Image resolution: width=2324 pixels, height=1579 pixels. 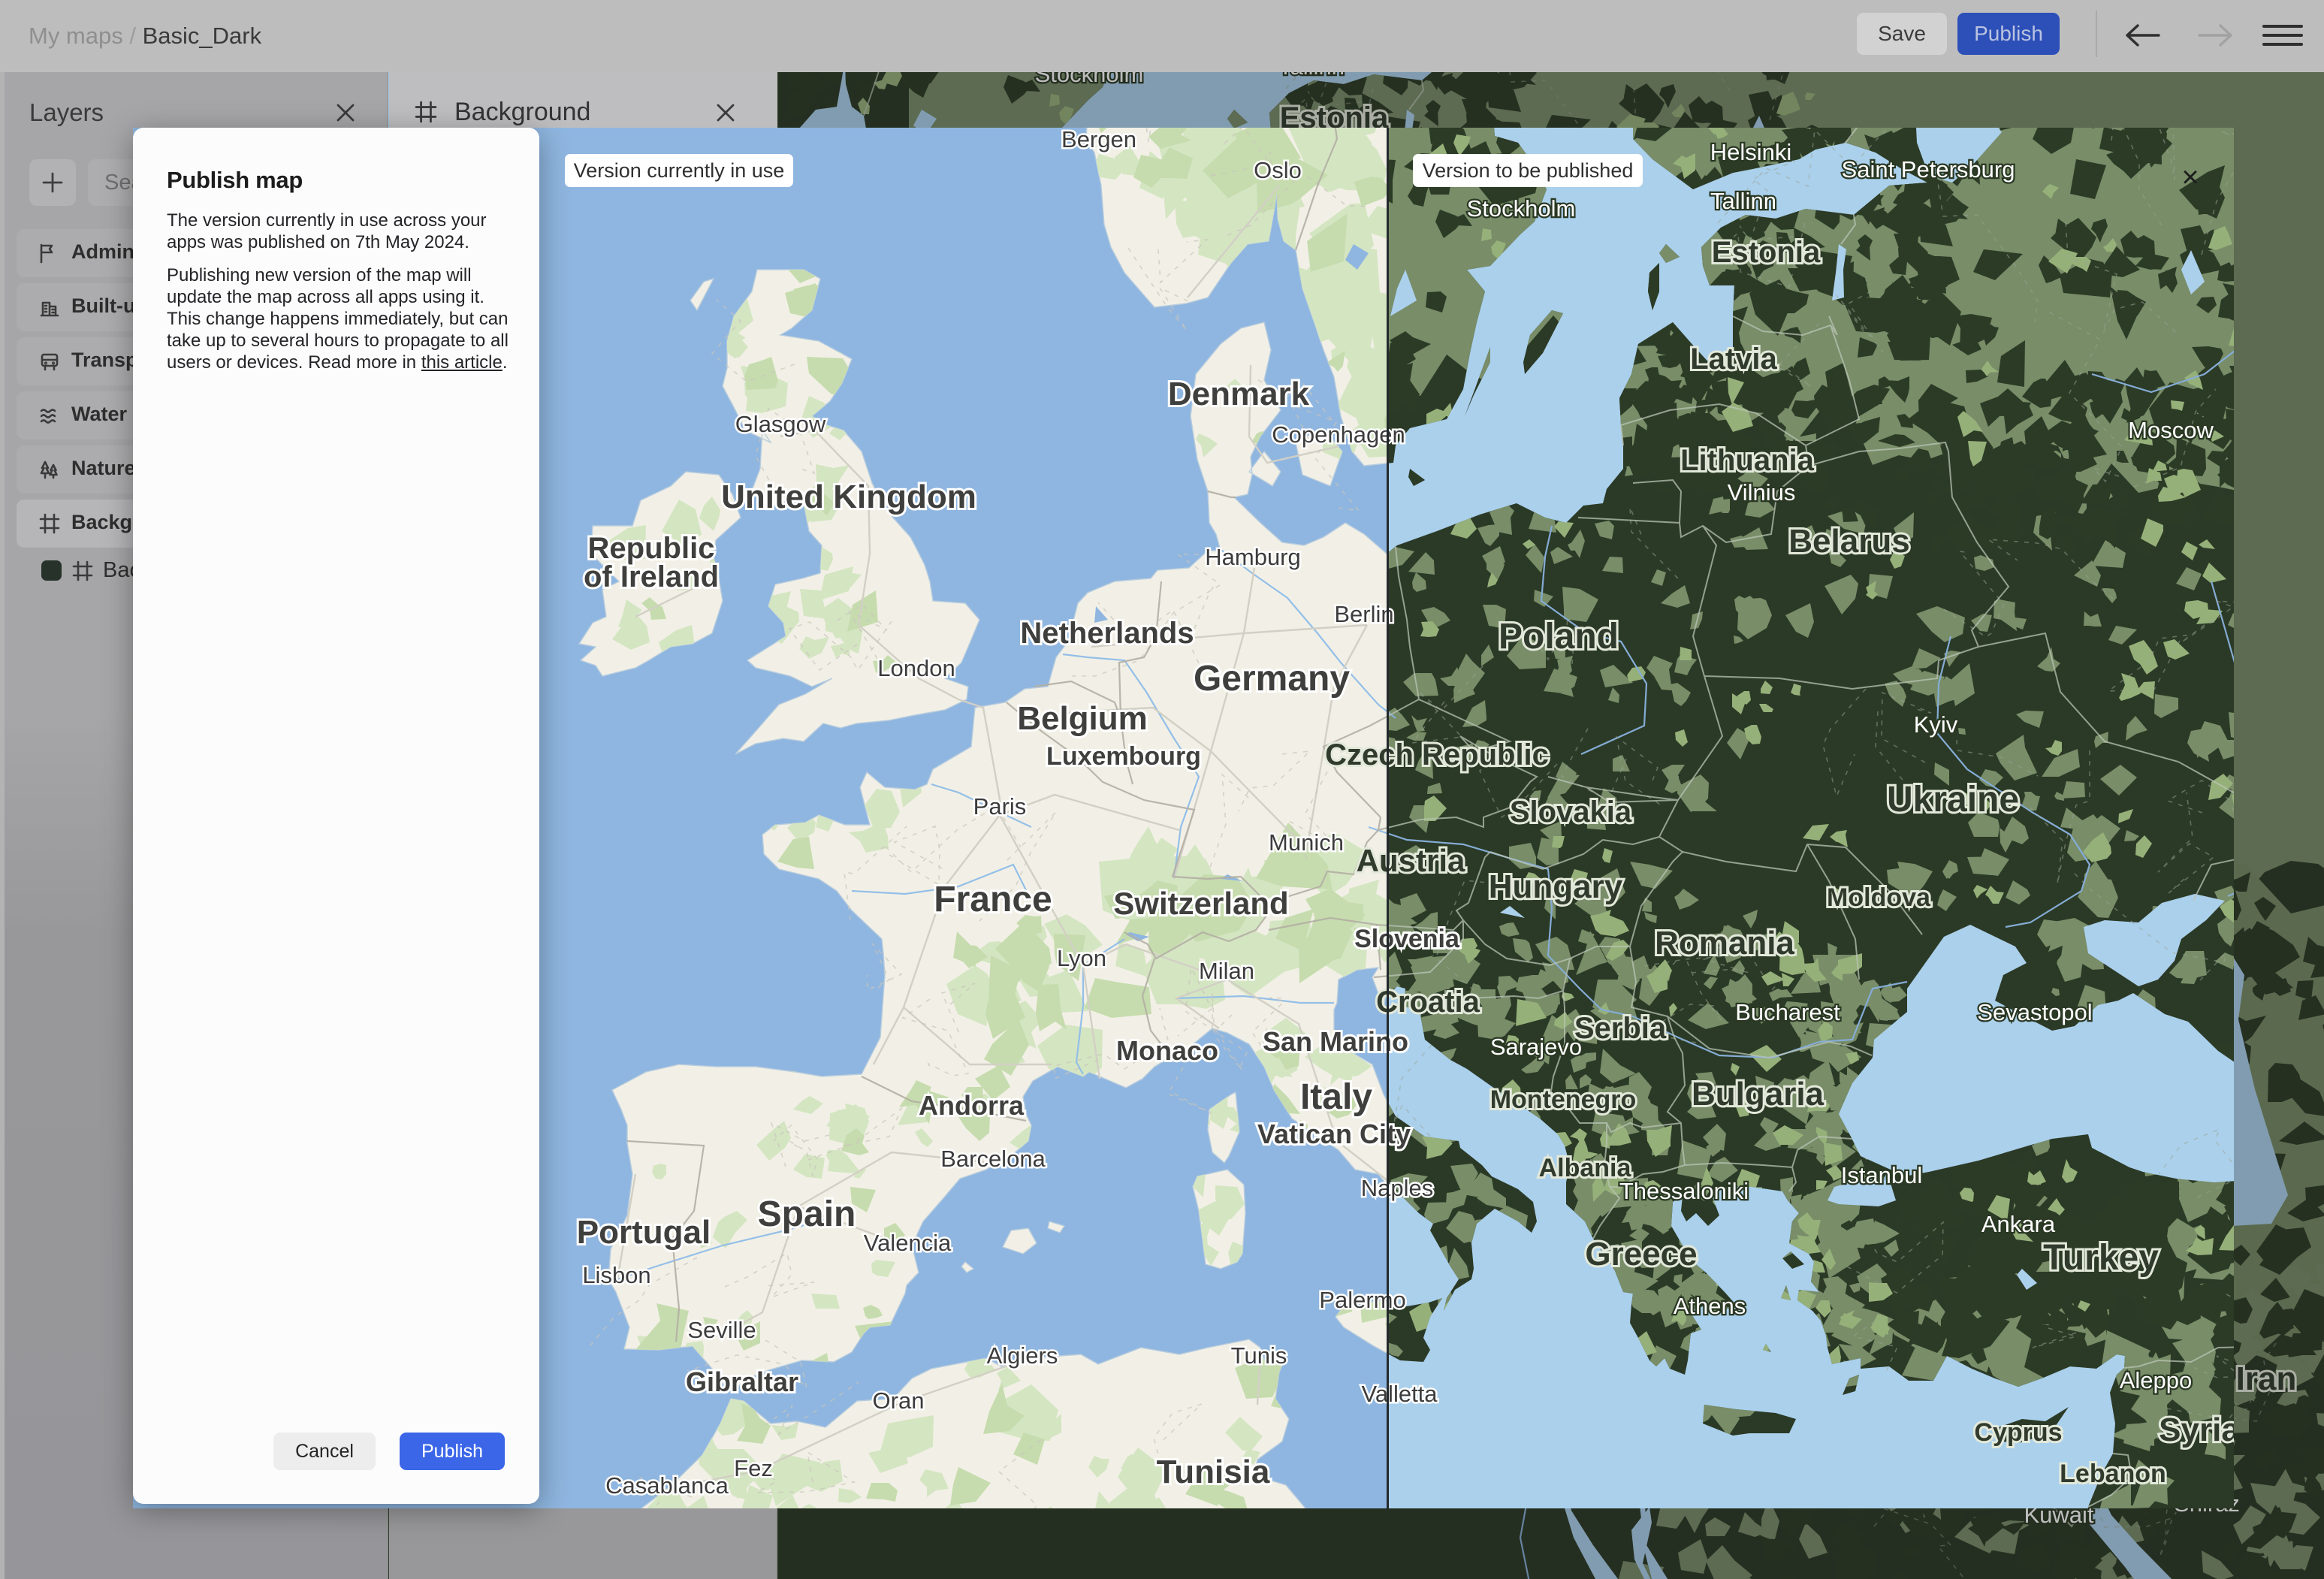 What do you see at coordinates (1559, 637) in the screenshot?
I see `svg-text: Poland` at bounding box center [1559, 637].